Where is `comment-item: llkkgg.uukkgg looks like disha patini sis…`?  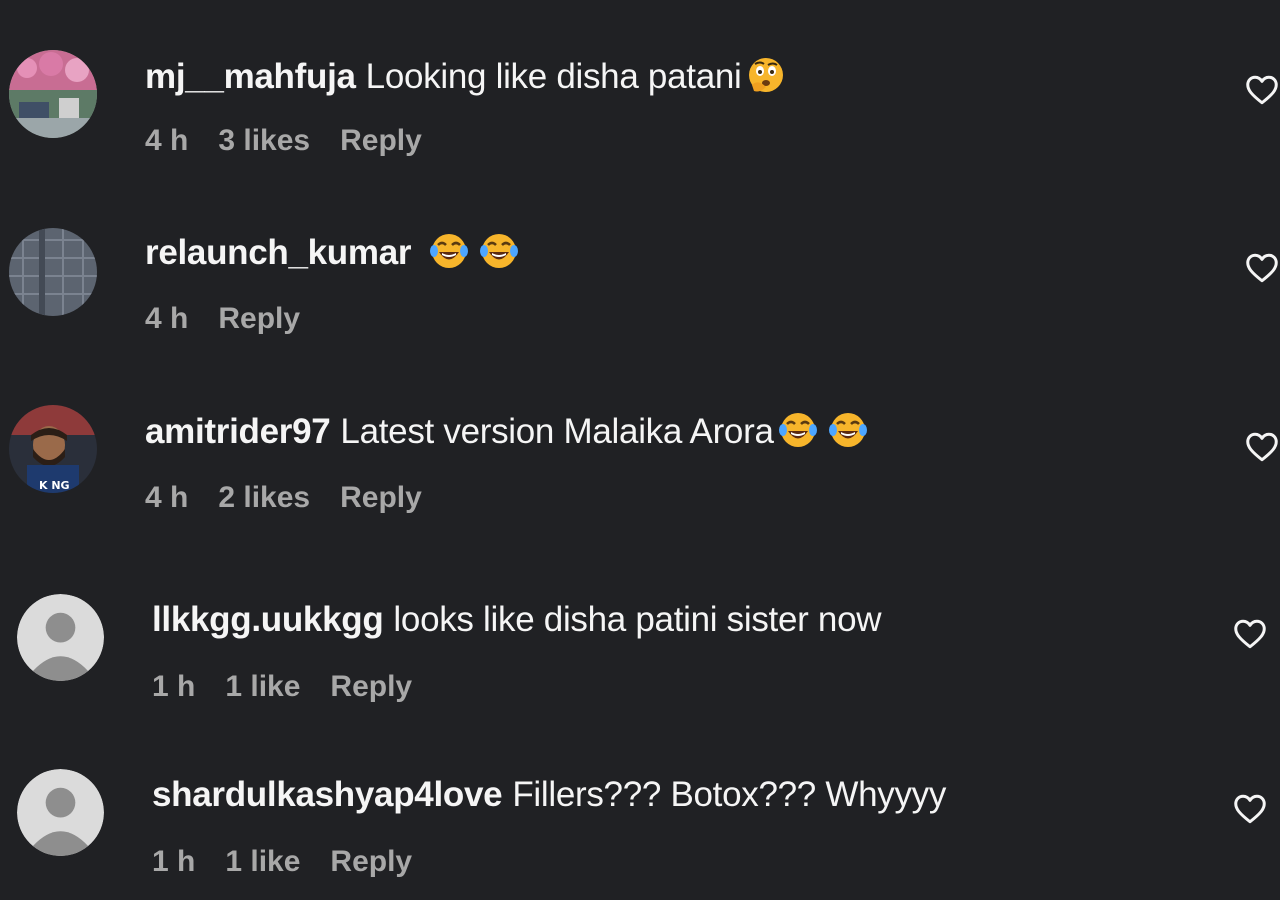 comment-item: llkkgg.uukkgg looks like disha patini sis… is located at coordinates (640, 659).